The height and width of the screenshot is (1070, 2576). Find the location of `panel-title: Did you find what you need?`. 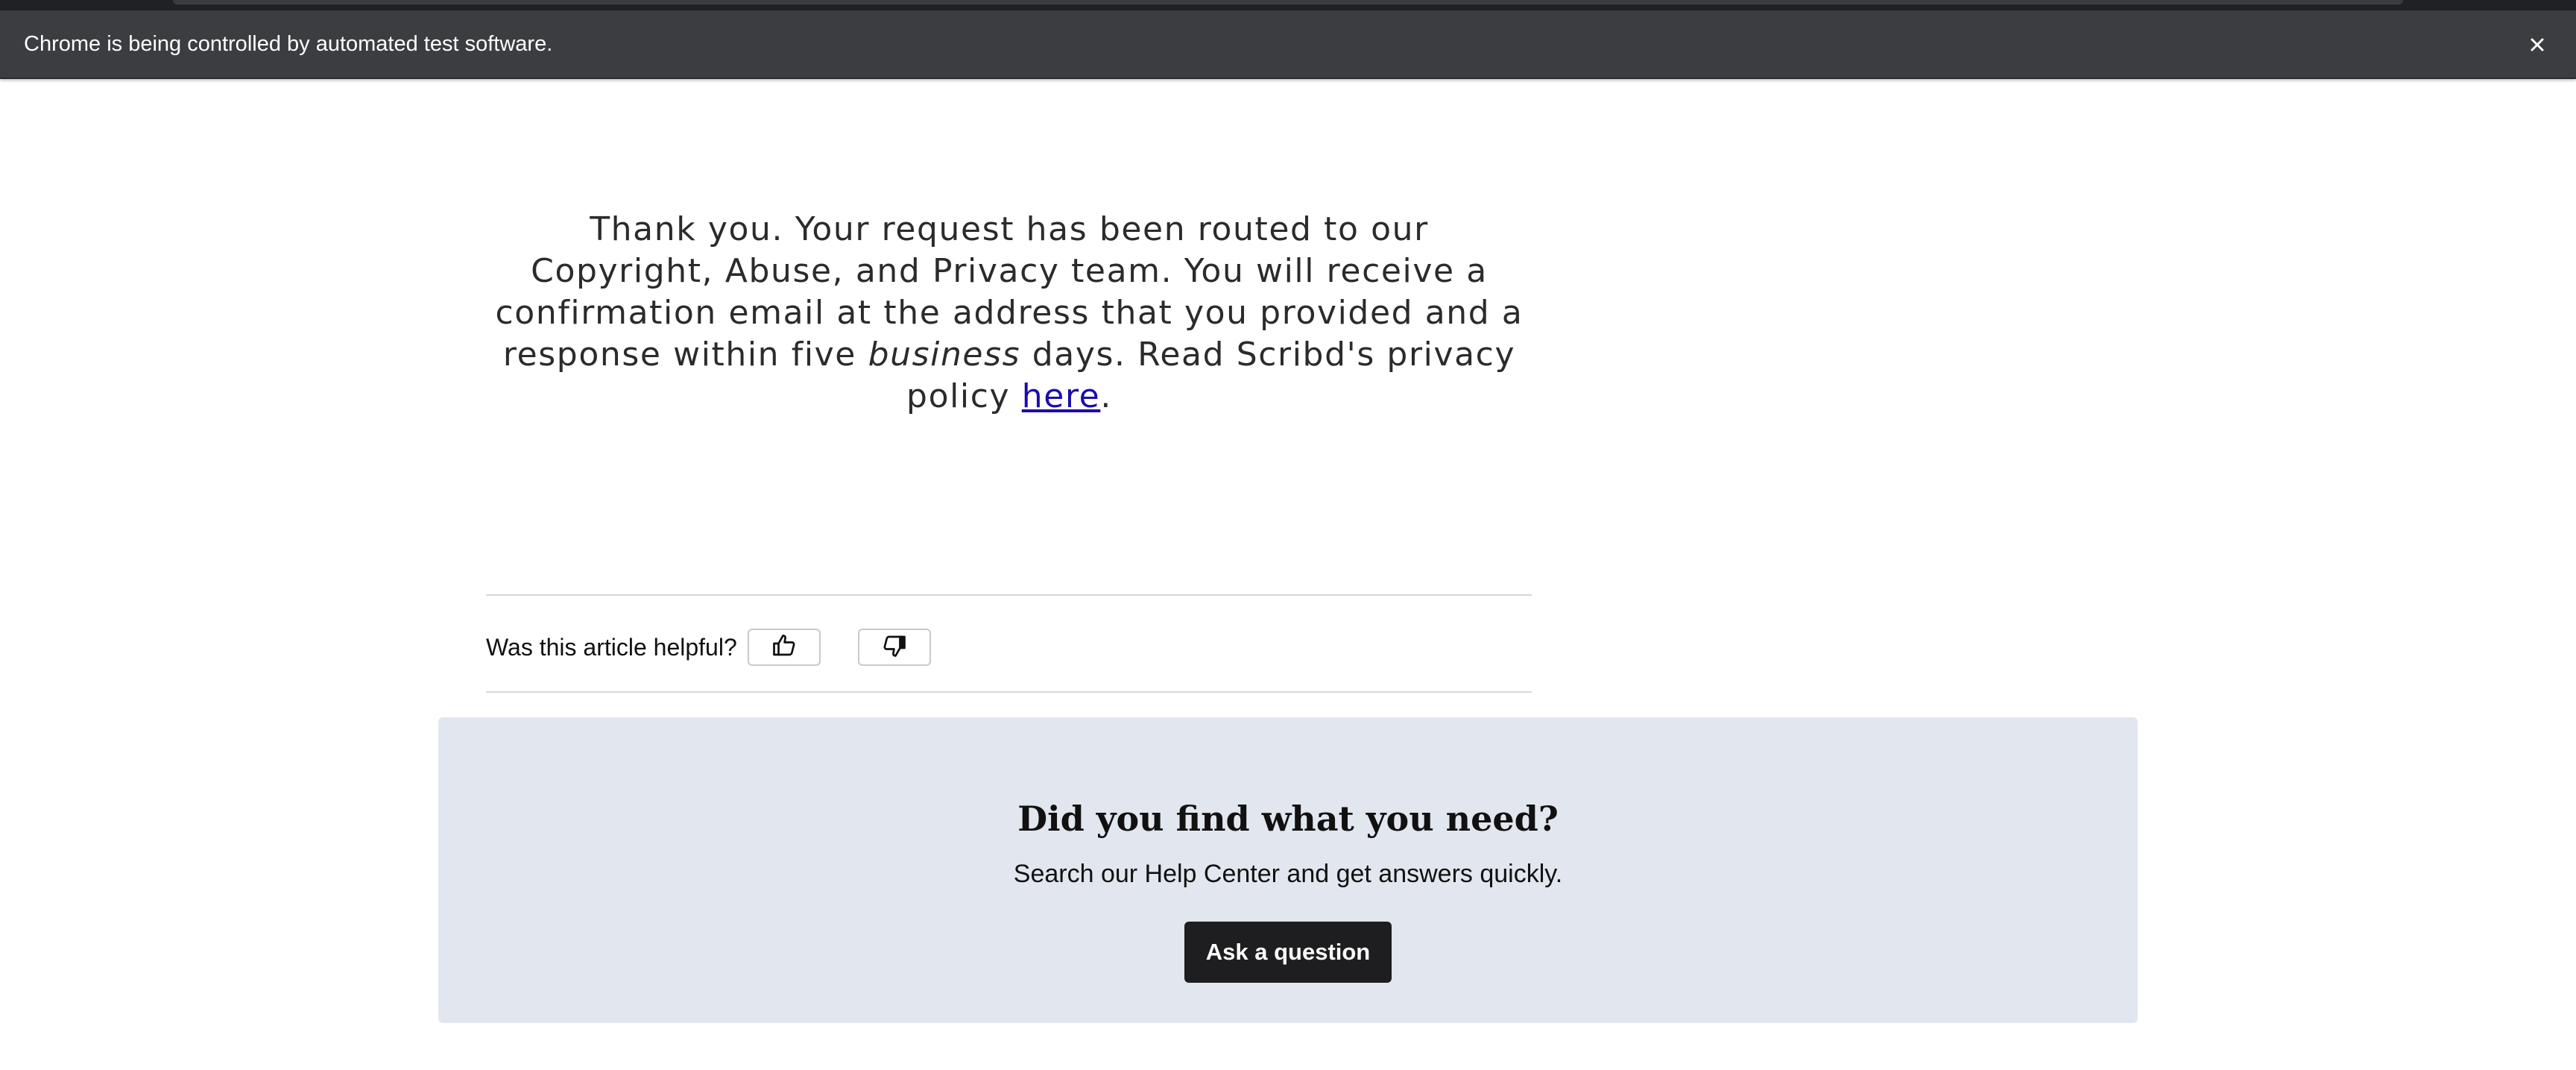

panel-title: Did you find what you need? is located at coordinates (1288, 819).